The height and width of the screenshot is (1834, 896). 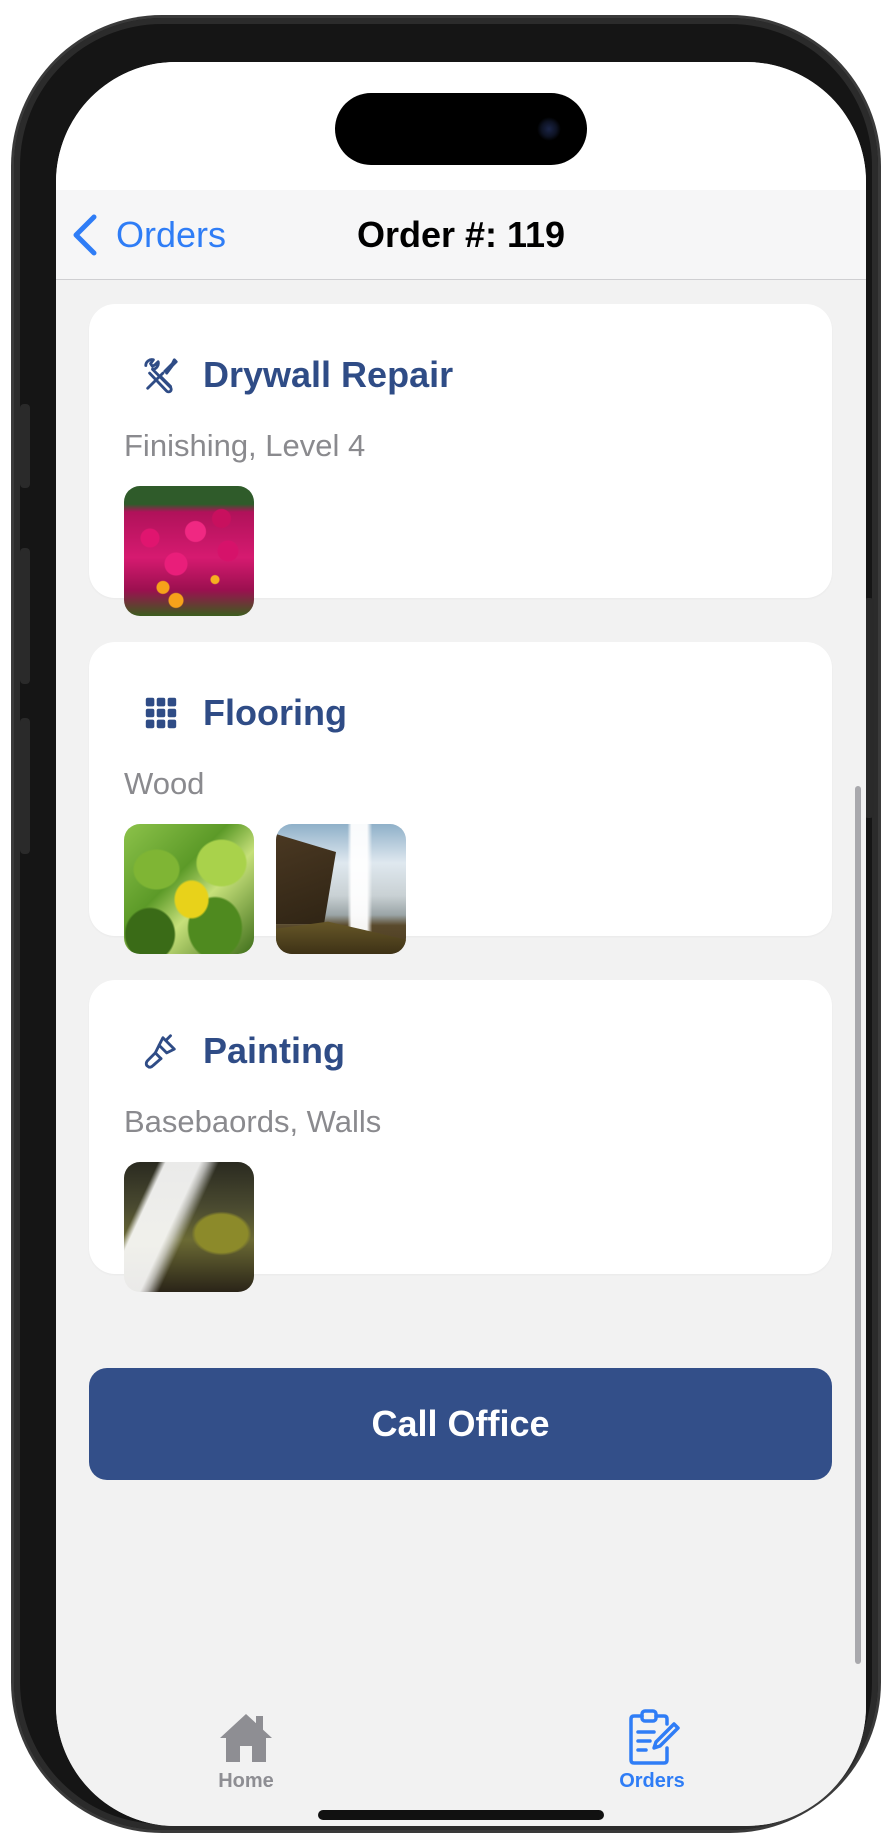 What do you see at coordinates (246, 1738) in the screenshot?
I see `house-icon` at bounding box center [246, 1738].